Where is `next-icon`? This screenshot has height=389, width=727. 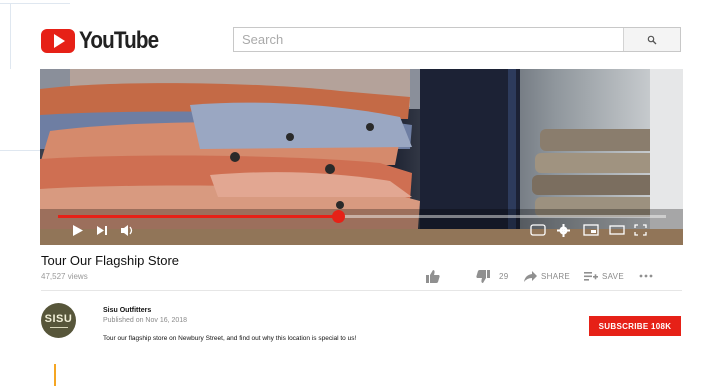 next-icon is located at coordinates (102, 230).